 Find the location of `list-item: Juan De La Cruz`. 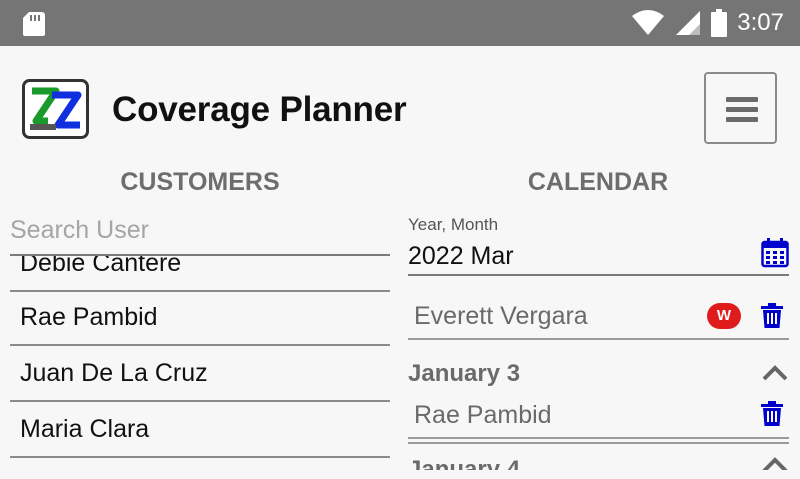

list-item: Juan De La Cruz is located at coordinates (200, 375).